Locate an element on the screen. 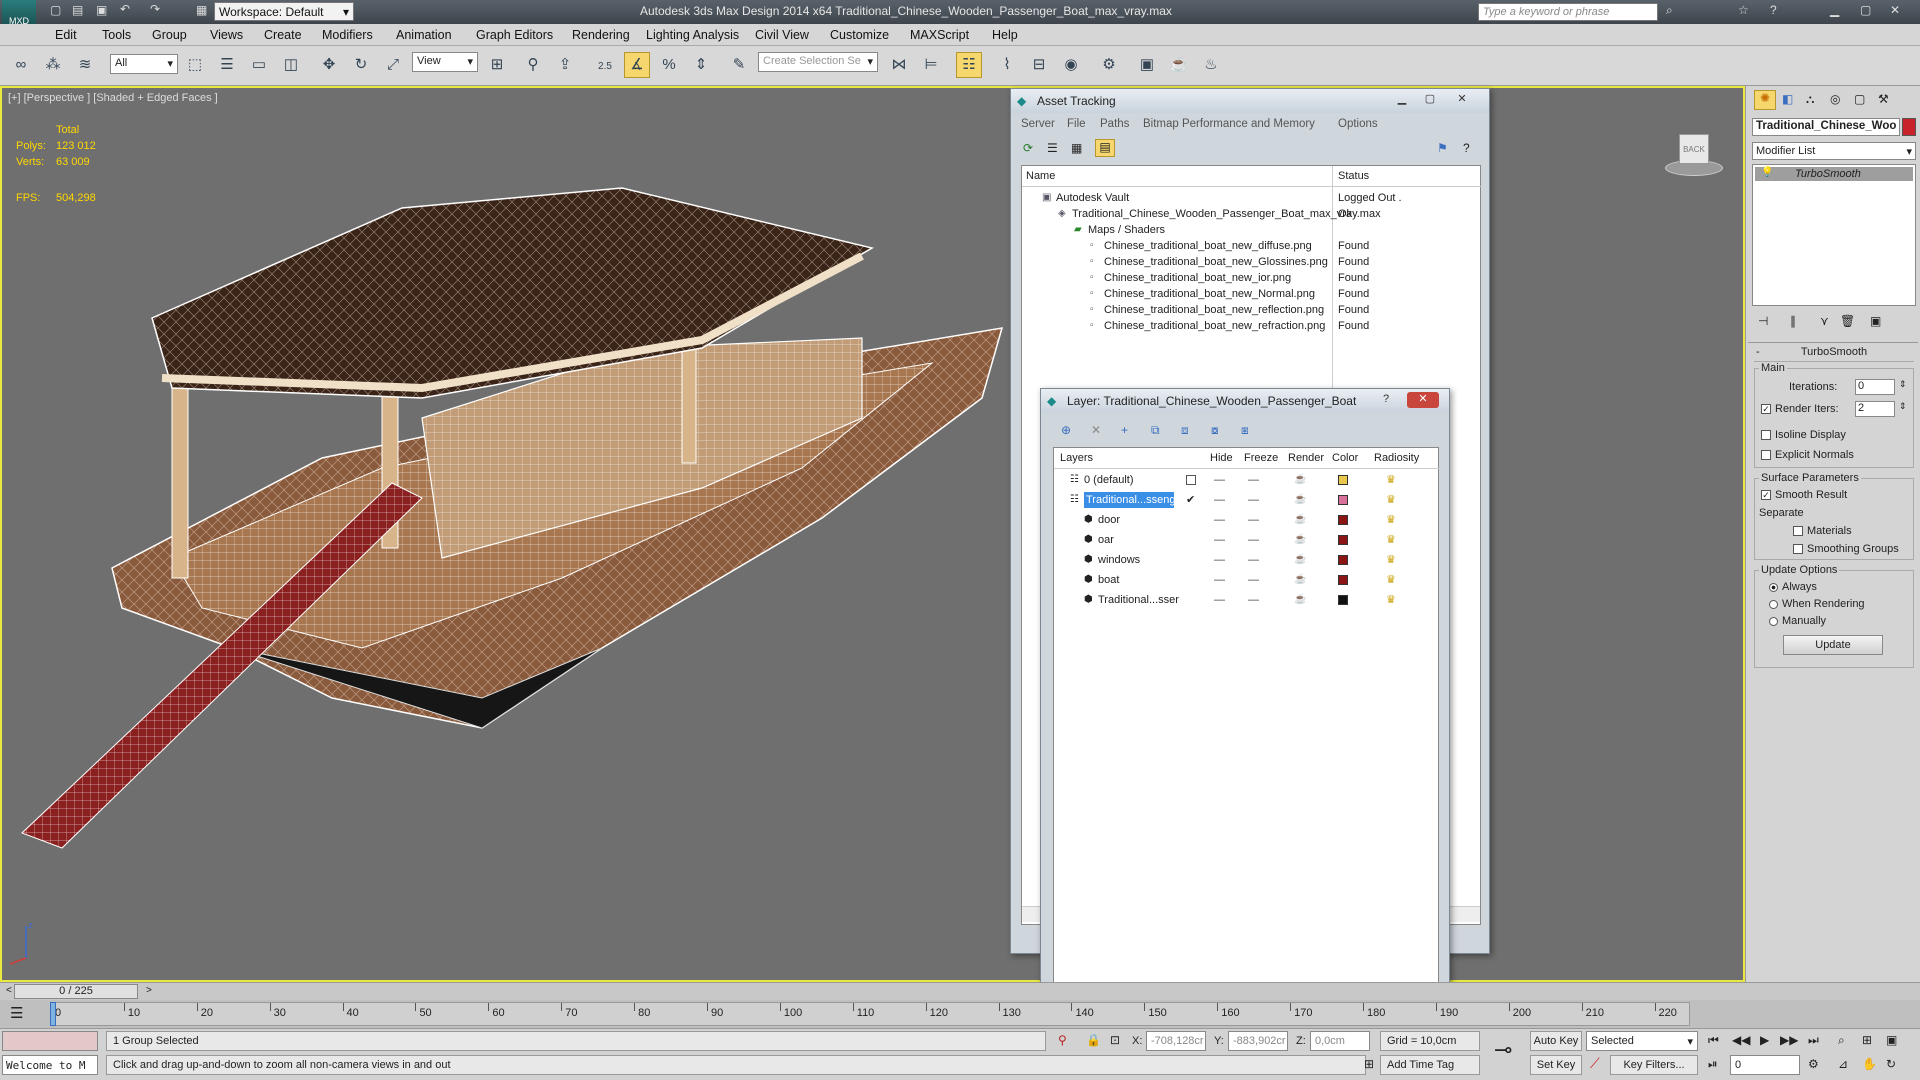 The height and width of the screenshot is (1080, 1920). material-editor-icon: ◉ is located at coordinates (1071, 65).